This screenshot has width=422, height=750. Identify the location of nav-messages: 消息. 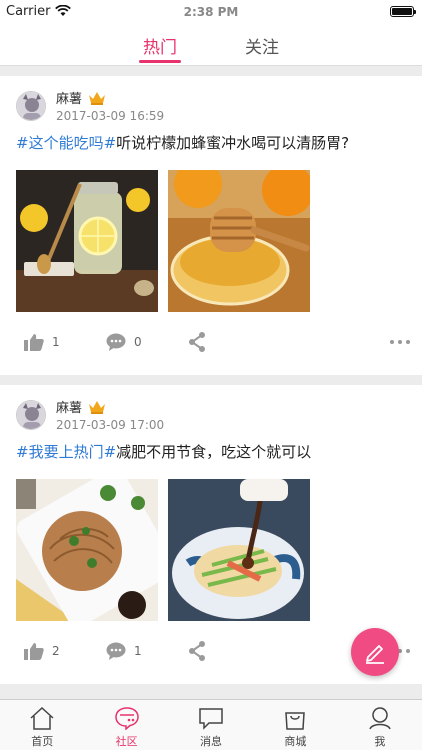
(211, 725).